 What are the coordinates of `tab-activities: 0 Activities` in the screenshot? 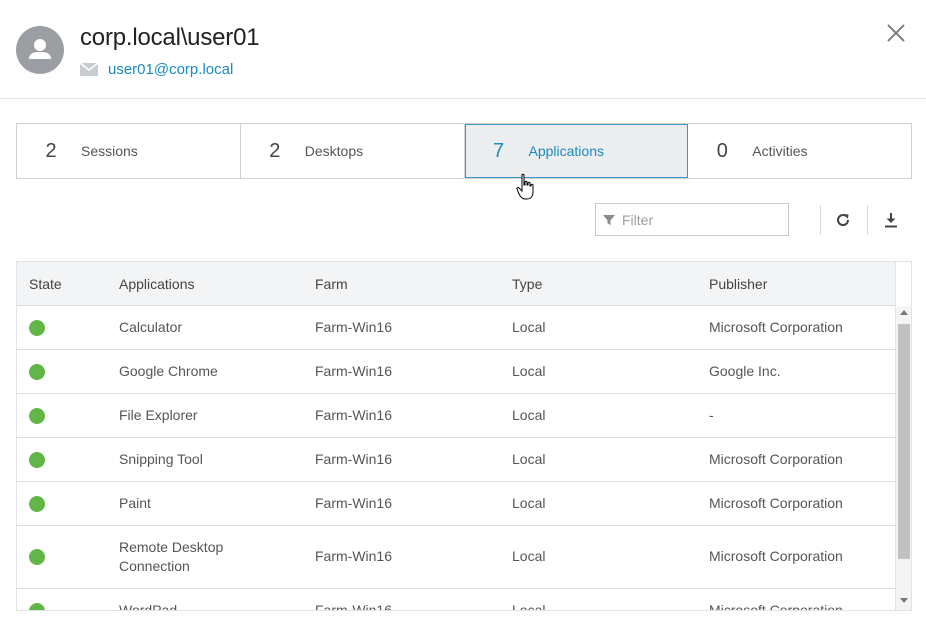 It's located at (799, 151).